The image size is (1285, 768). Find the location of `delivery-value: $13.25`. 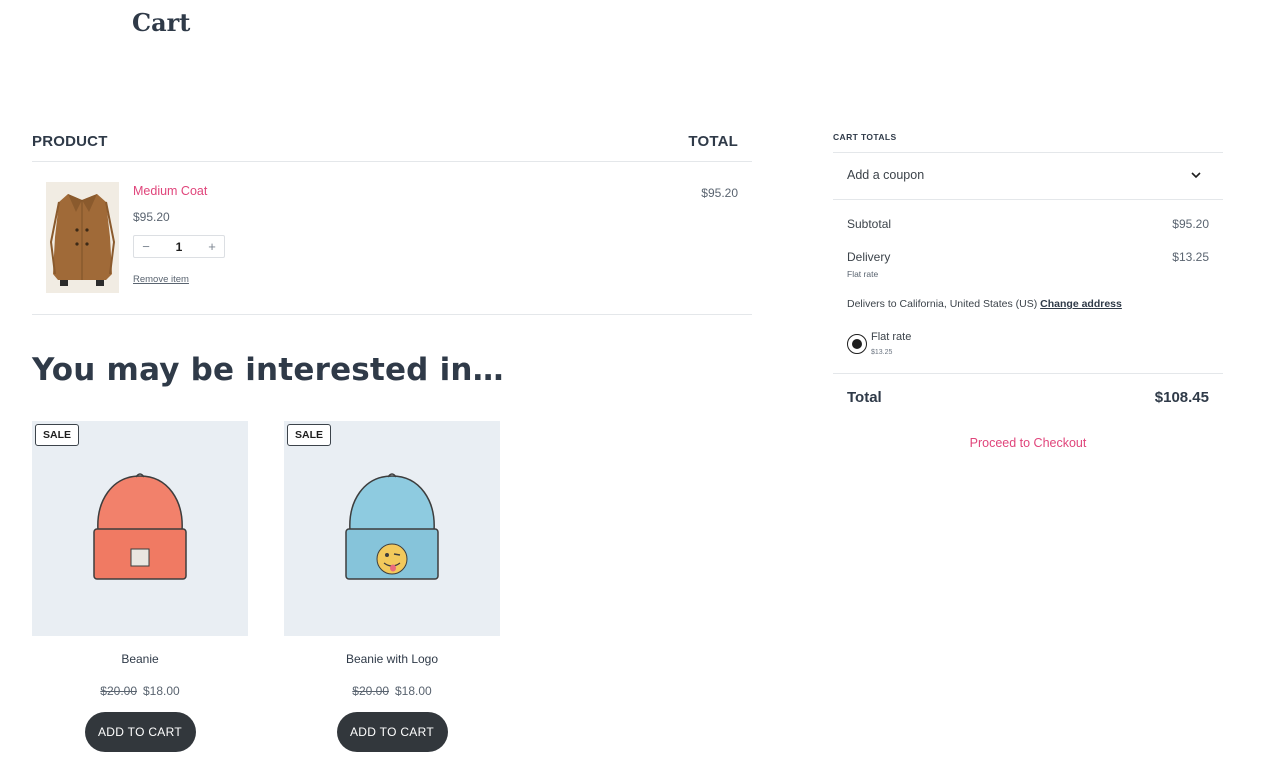

delivery-value: $13.25 is located at coordinates (1190, 257).